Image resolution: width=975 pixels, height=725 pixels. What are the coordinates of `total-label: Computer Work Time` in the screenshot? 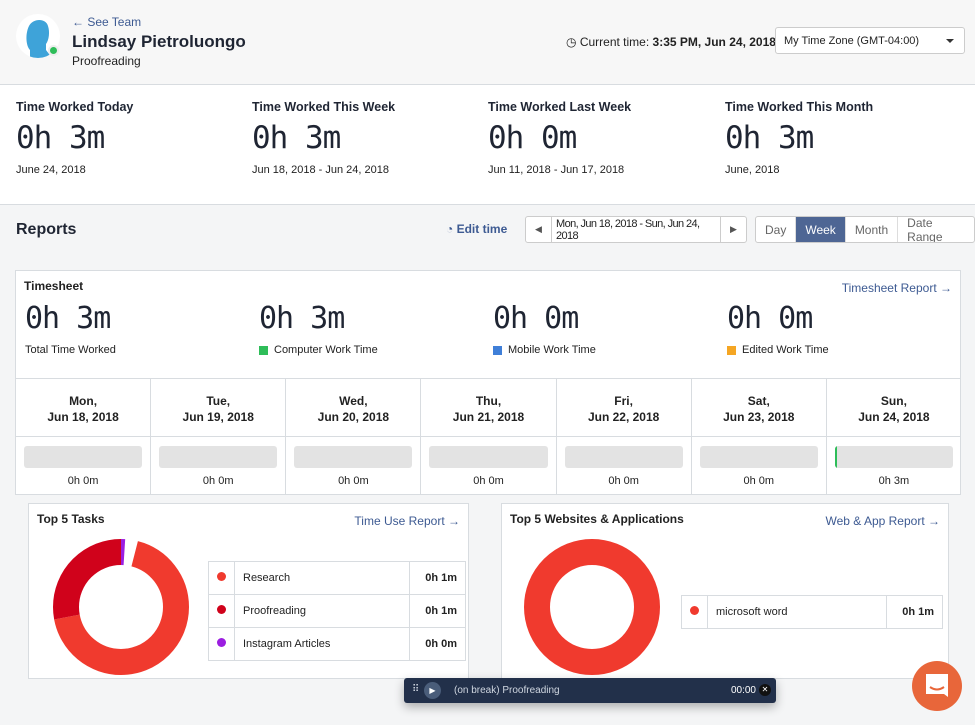 It's located at (326, 350).